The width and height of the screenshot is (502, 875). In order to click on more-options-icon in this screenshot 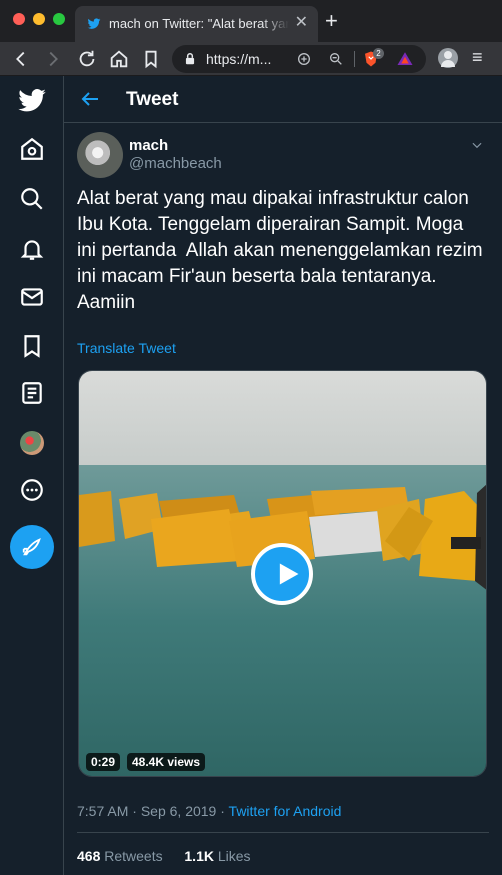, I will do `click(32, 490)`.